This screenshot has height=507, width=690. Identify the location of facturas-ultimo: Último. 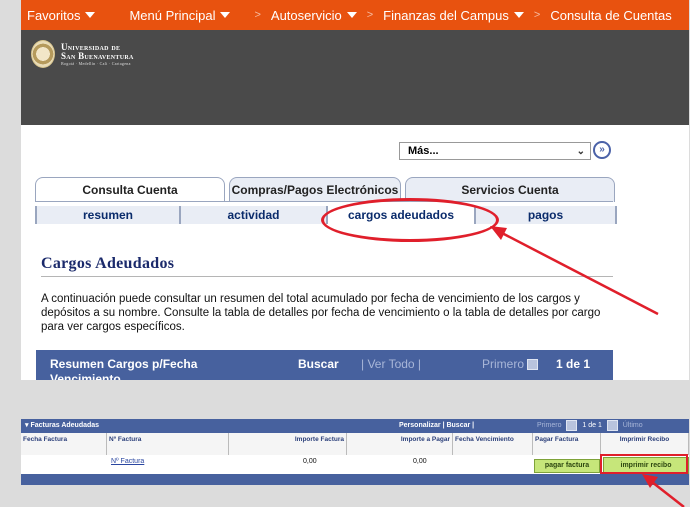
(633, 425).